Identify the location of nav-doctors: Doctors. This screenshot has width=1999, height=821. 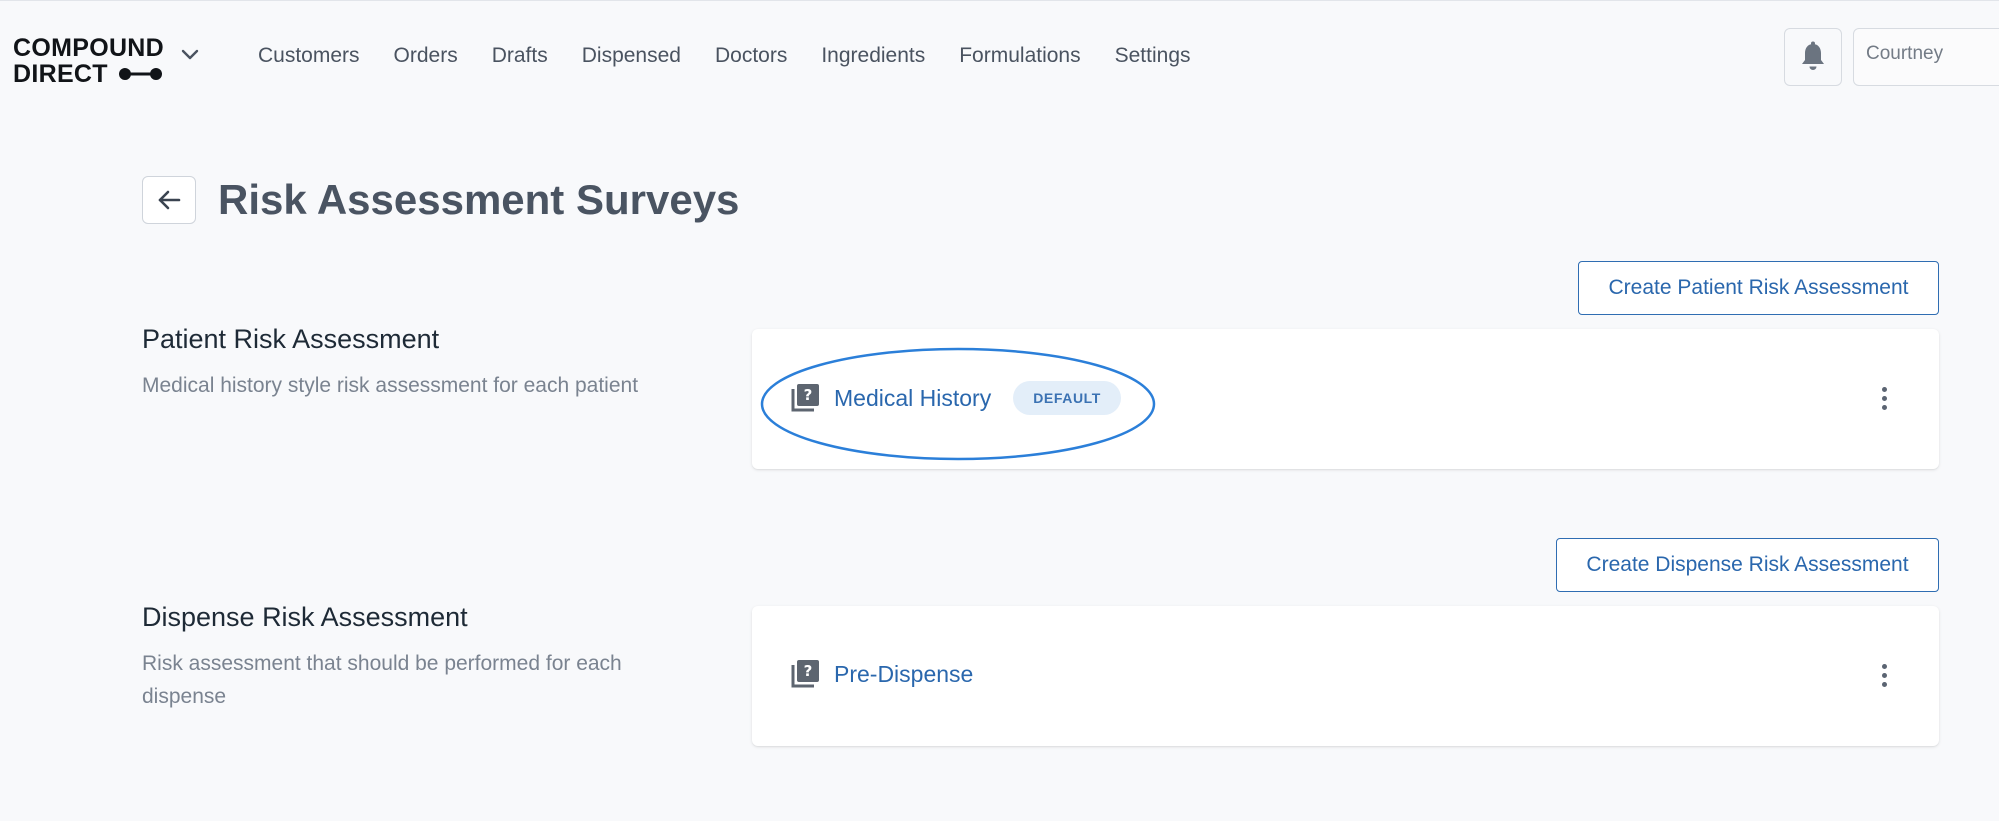
(751, 56).